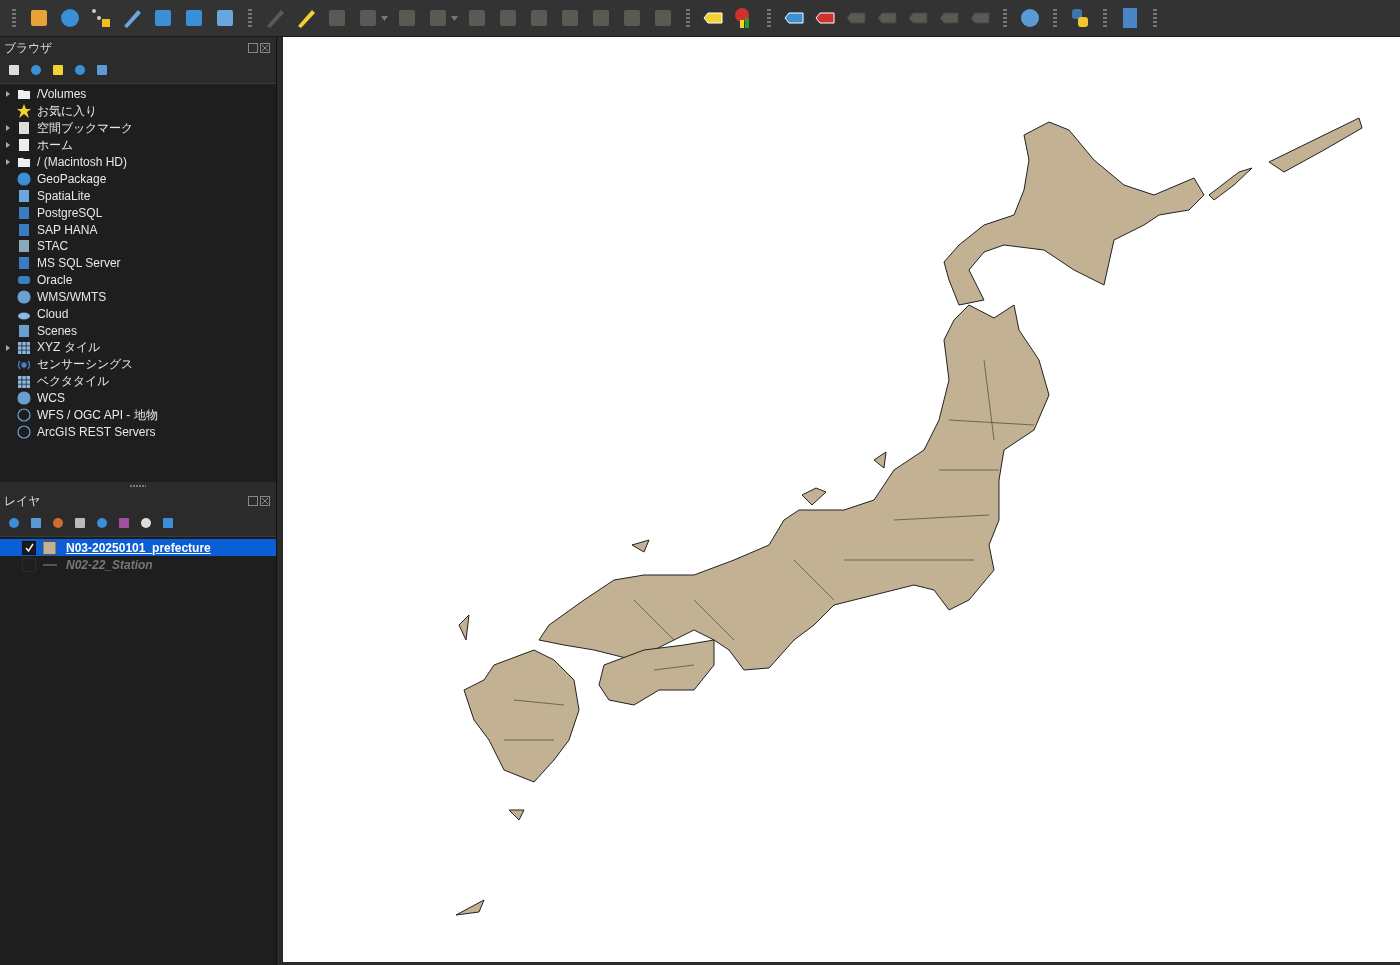 The image size is (1400, 965). Describe the element at coordinates (85, 365) in the screenshot. I see `browser-item: センサーシングス` at that location.